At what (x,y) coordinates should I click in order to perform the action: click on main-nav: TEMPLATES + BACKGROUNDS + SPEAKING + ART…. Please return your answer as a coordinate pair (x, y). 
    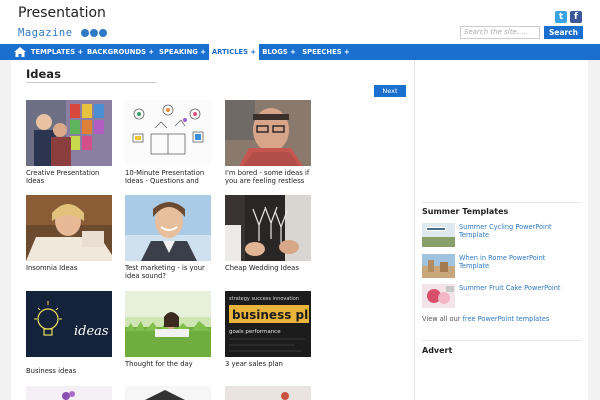
    Looking at the image, I should click on (300, 52).